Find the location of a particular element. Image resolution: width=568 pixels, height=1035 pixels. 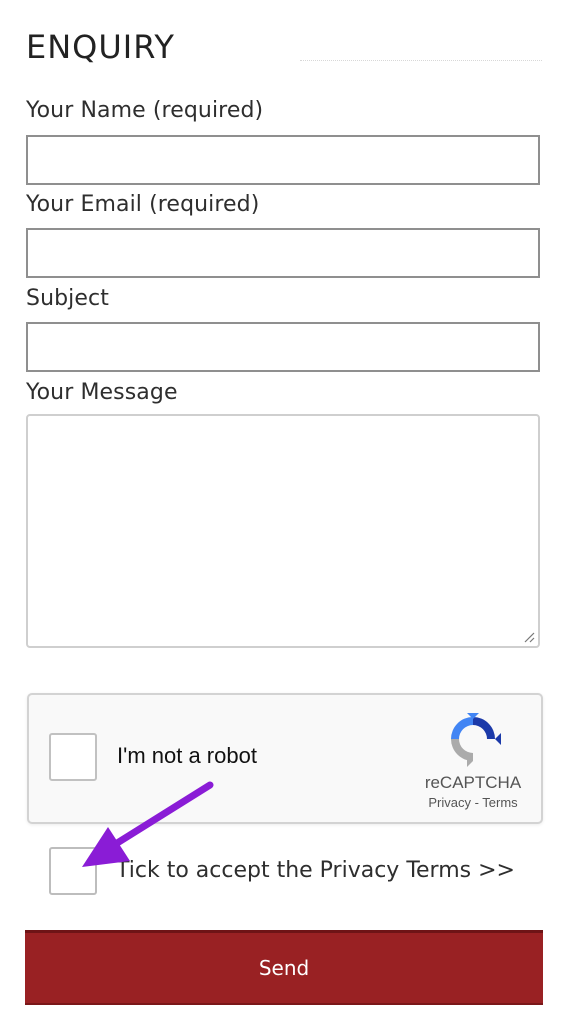

recaptcha-checkbox is located at coordinates (73, 757).